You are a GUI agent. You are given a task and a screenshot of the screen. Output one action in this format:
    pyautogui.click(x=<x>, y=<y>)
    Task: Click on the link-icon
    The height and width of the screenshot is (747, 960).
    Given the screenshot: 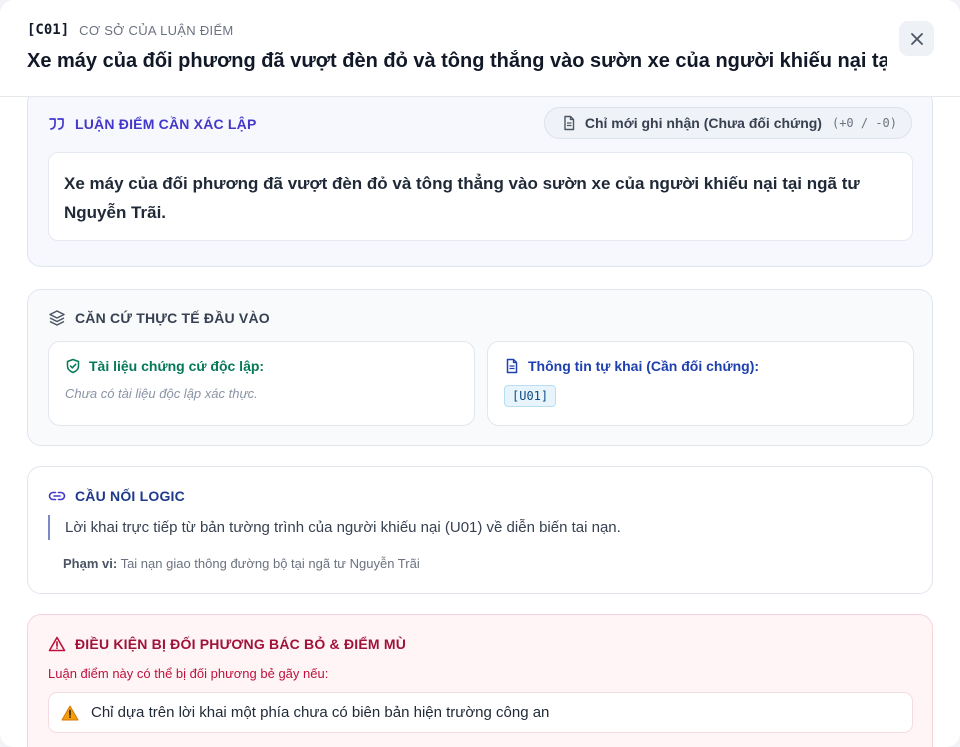 What is the action you would take?
    pyautogui.click(x=57, y=496)
    